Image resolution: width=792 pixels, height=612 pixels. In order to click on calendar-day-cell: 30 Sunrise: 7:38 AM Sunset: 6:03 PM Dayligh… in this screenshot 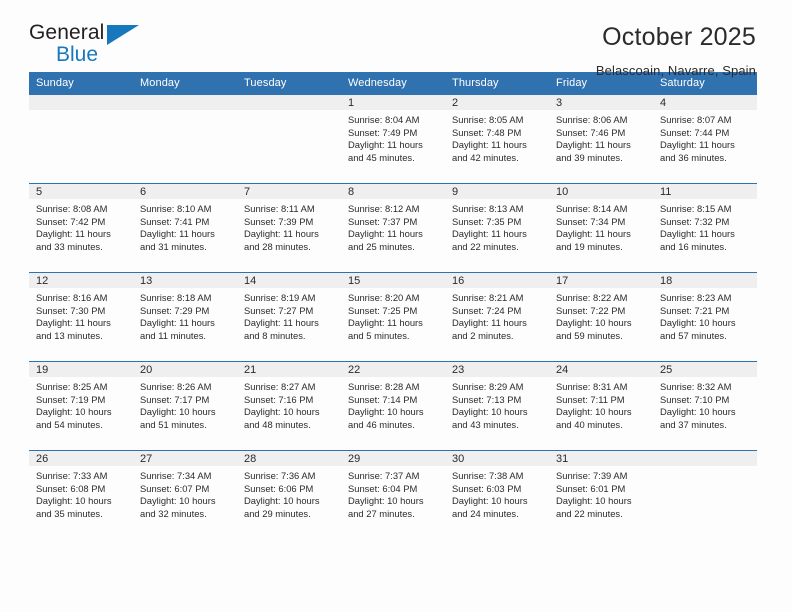, I will do `click(497, 494)`.